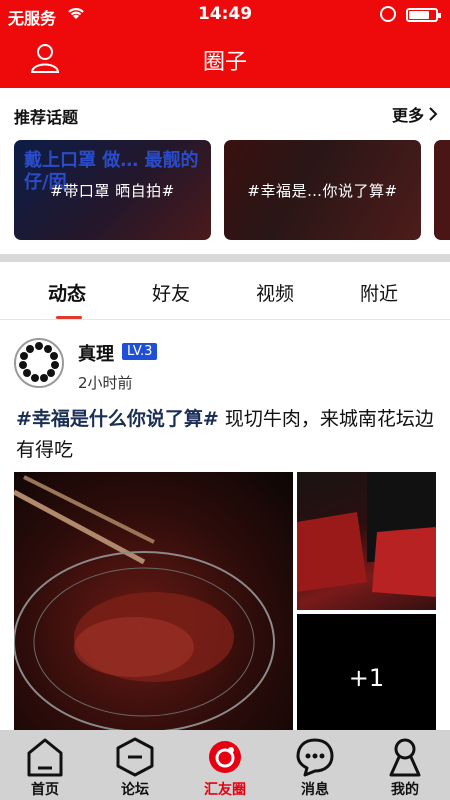 Image resolution: width=450 pixels, height=800 pixels. I want to click on battery-icon, so click(423, 15).